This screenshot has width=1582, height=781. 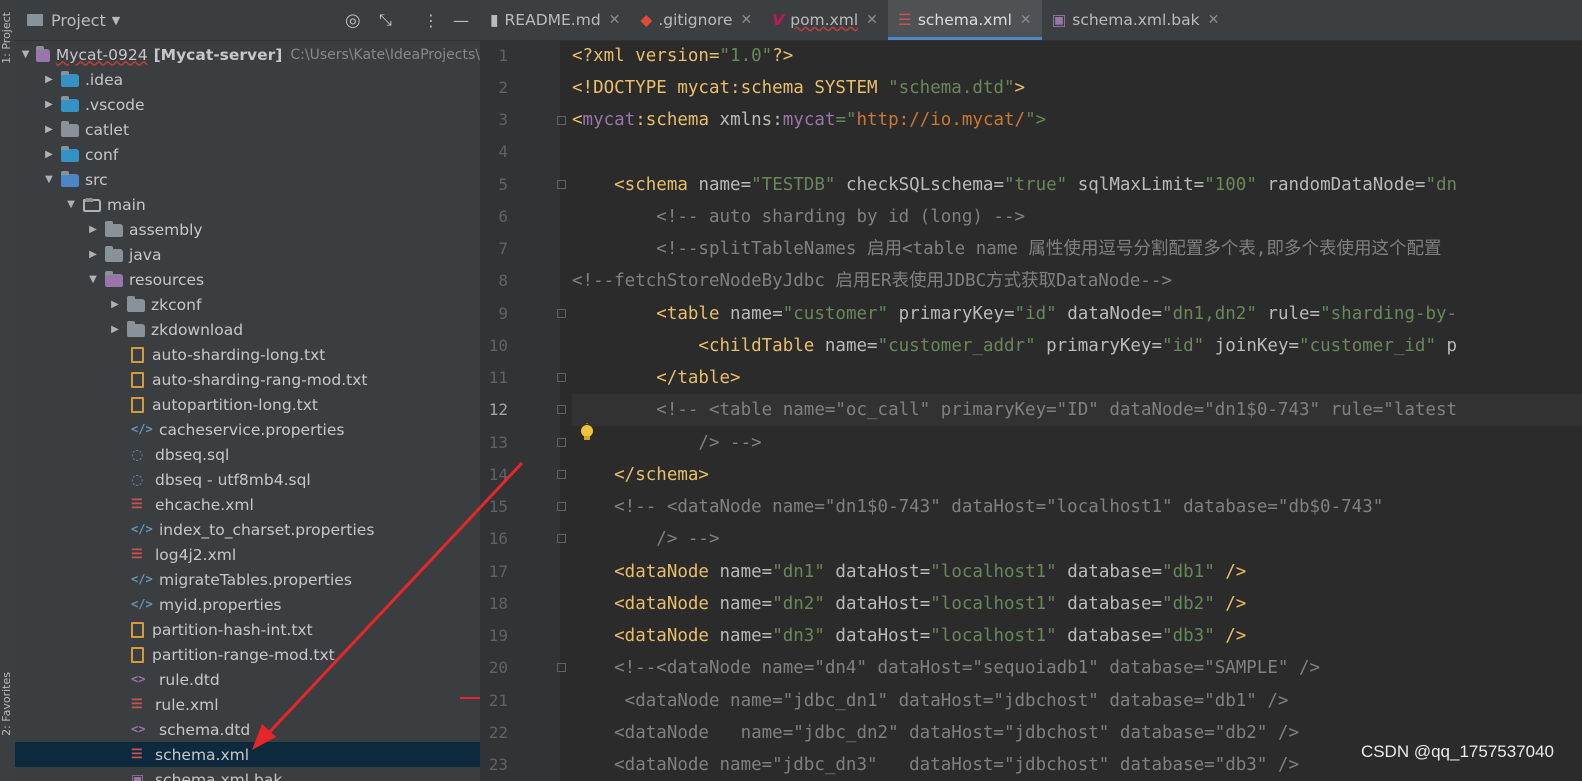 What do you see at coordinates (247, 354) in the screenshot?
I see `tree-file: auto-sharding-long.txt` at bounding box center [247, 354].